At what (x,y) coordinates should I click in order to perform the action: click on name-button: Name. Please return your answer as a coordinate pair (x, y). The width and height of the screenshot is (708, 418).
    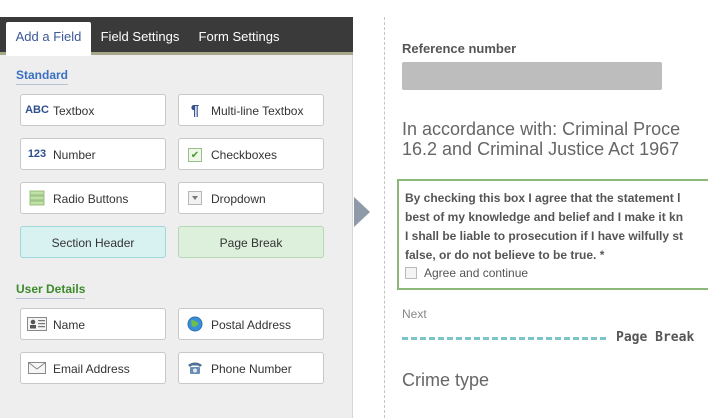
    Looking at the image, I should click on (93, 324).